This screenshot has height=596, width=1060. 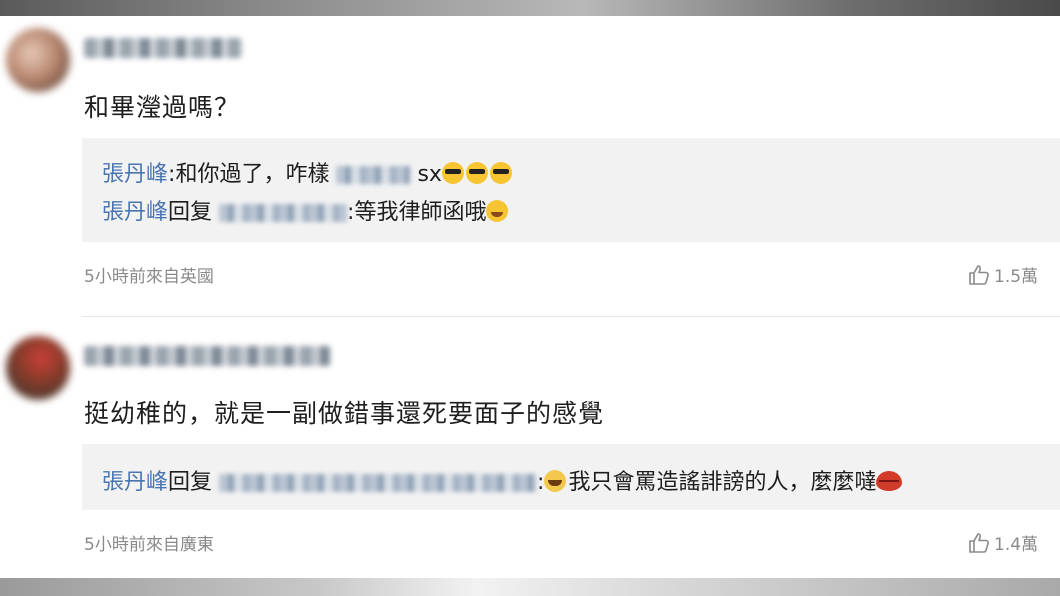 I want to click on like-button: 1.5萬, so click(x=1003, y=274).